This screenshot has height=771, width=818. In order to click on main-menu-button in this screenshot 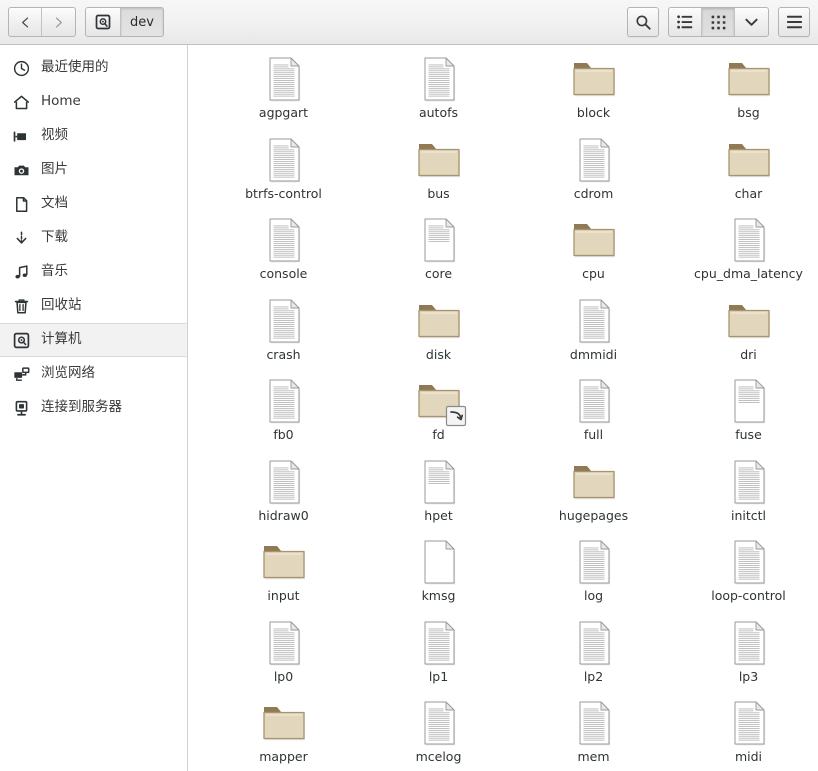, I will do `click(794, 22)`.